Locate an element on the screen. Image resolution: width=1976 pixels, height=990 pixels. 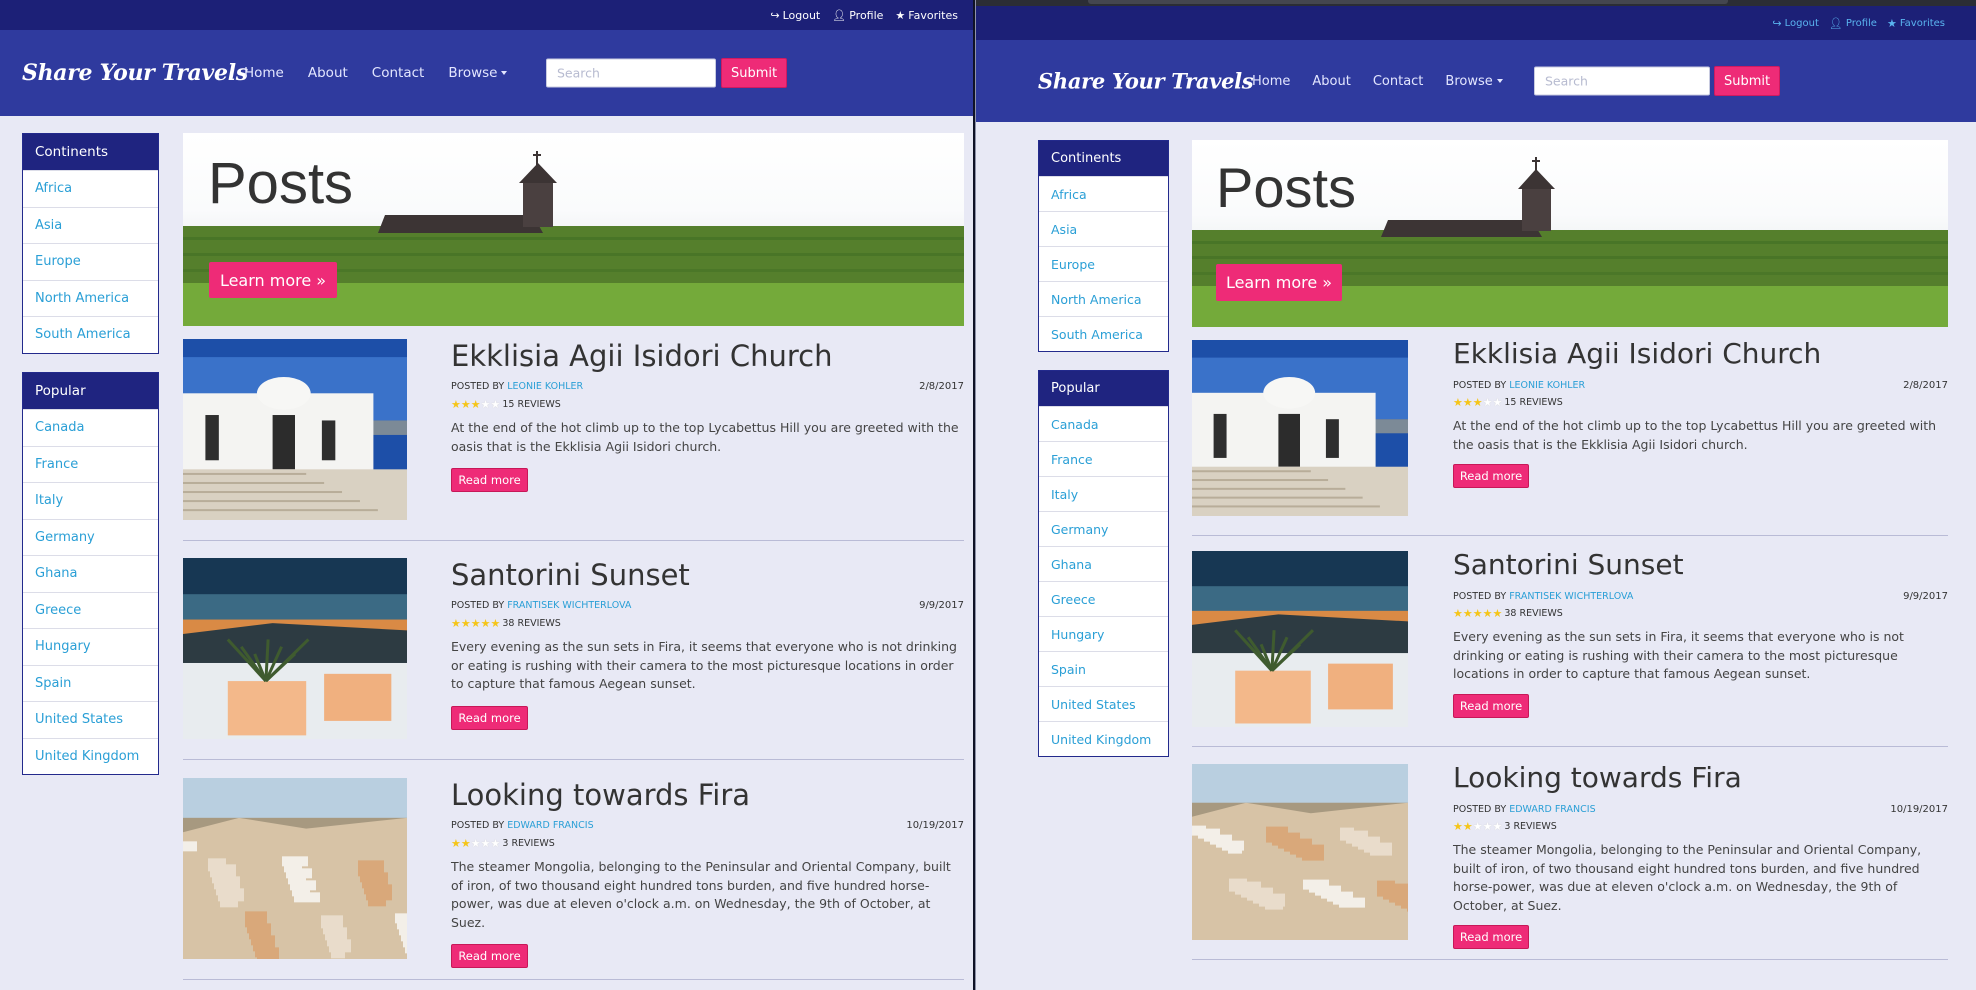
post-rating: ★ ★ ★ ★ ★ 15 REVIEWS is located at coordinates (1508, 402).